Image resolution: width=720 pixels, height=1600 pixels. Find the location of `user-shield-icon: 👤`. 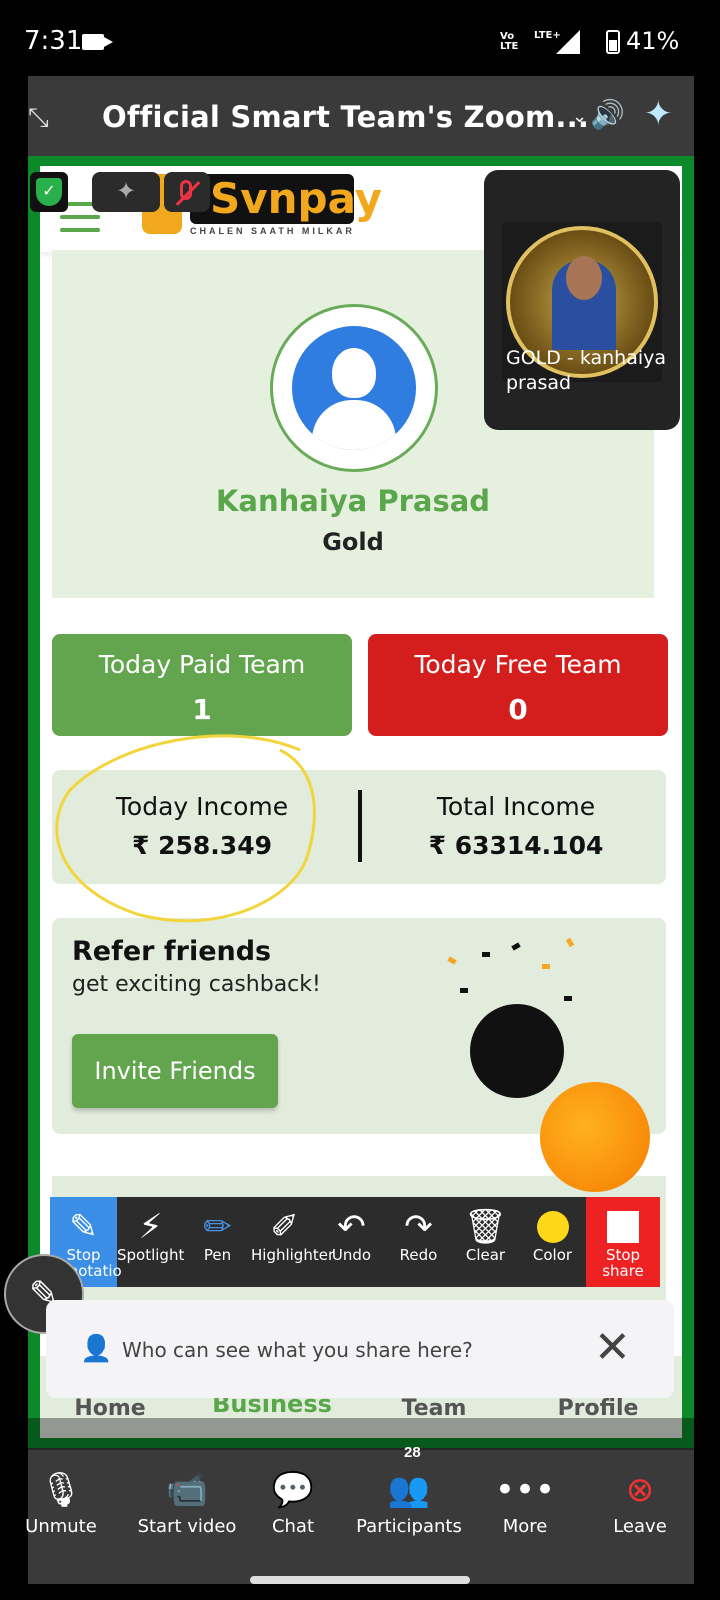

user-shield-icon: 👤 is located at coordinates (96, 1349).